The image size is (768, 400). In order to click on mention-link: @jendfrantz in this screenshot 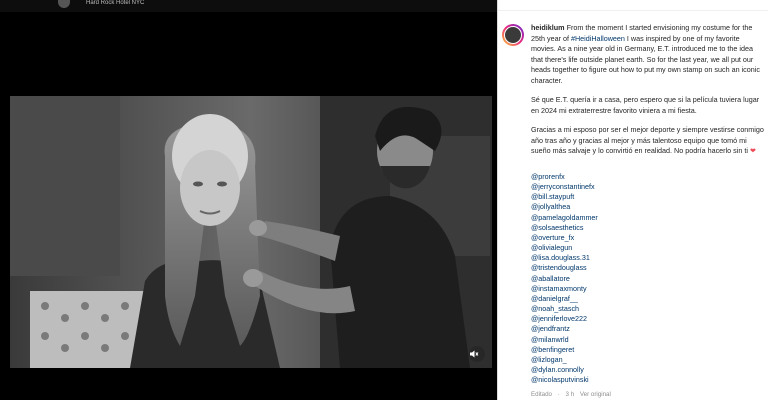, I will do `click(648, 329)`.